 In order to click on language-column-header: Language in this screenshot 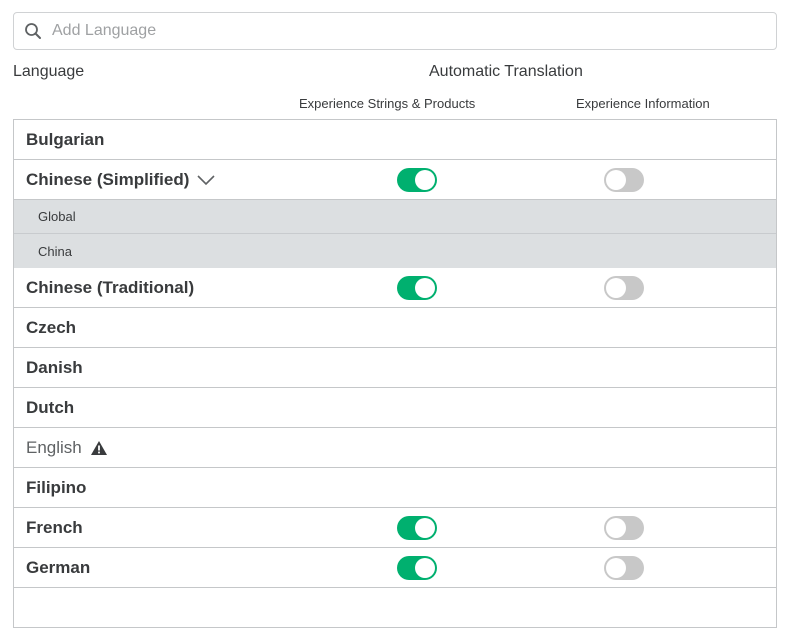, I will do `click(49, 71)`.